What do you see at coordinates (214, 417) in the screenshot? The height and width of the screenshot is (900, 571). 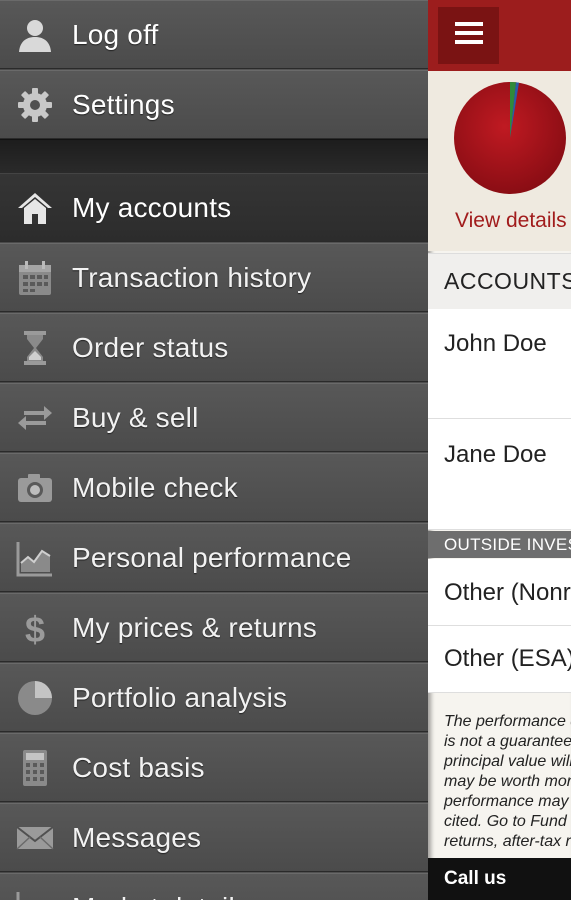 I see `drawer-item-buy-sell: Buy & sell` at bounding box center [214, 417].